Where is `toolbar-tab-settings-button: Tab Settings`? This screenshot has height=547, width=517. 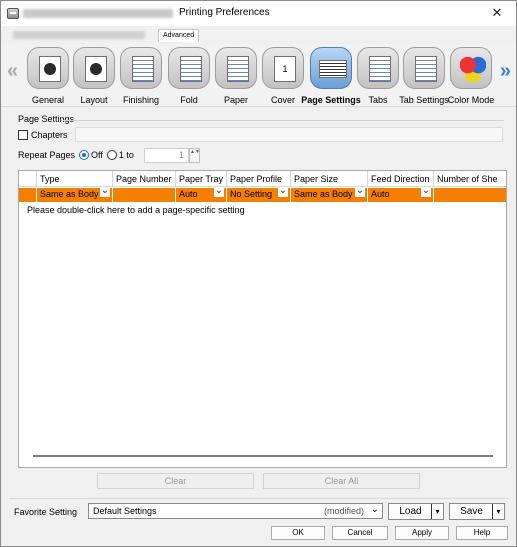 toolbar-tab-settings-button: Tab Settings is located at coordinates (424, 77).